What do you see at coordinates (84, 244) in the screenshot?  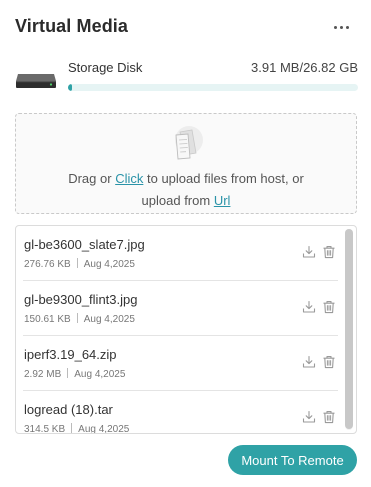 I see `file-name: gl-be3600_slate7.jpg` at bounding box center [84, 244].